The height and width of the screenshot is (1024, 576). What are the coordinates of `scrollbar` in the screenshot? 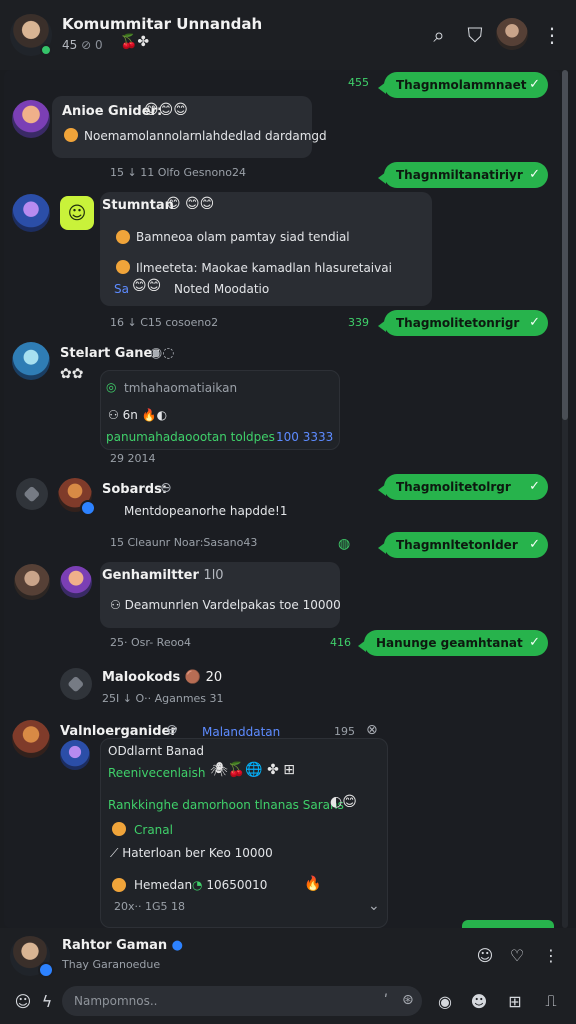 It's located at (565, 499).